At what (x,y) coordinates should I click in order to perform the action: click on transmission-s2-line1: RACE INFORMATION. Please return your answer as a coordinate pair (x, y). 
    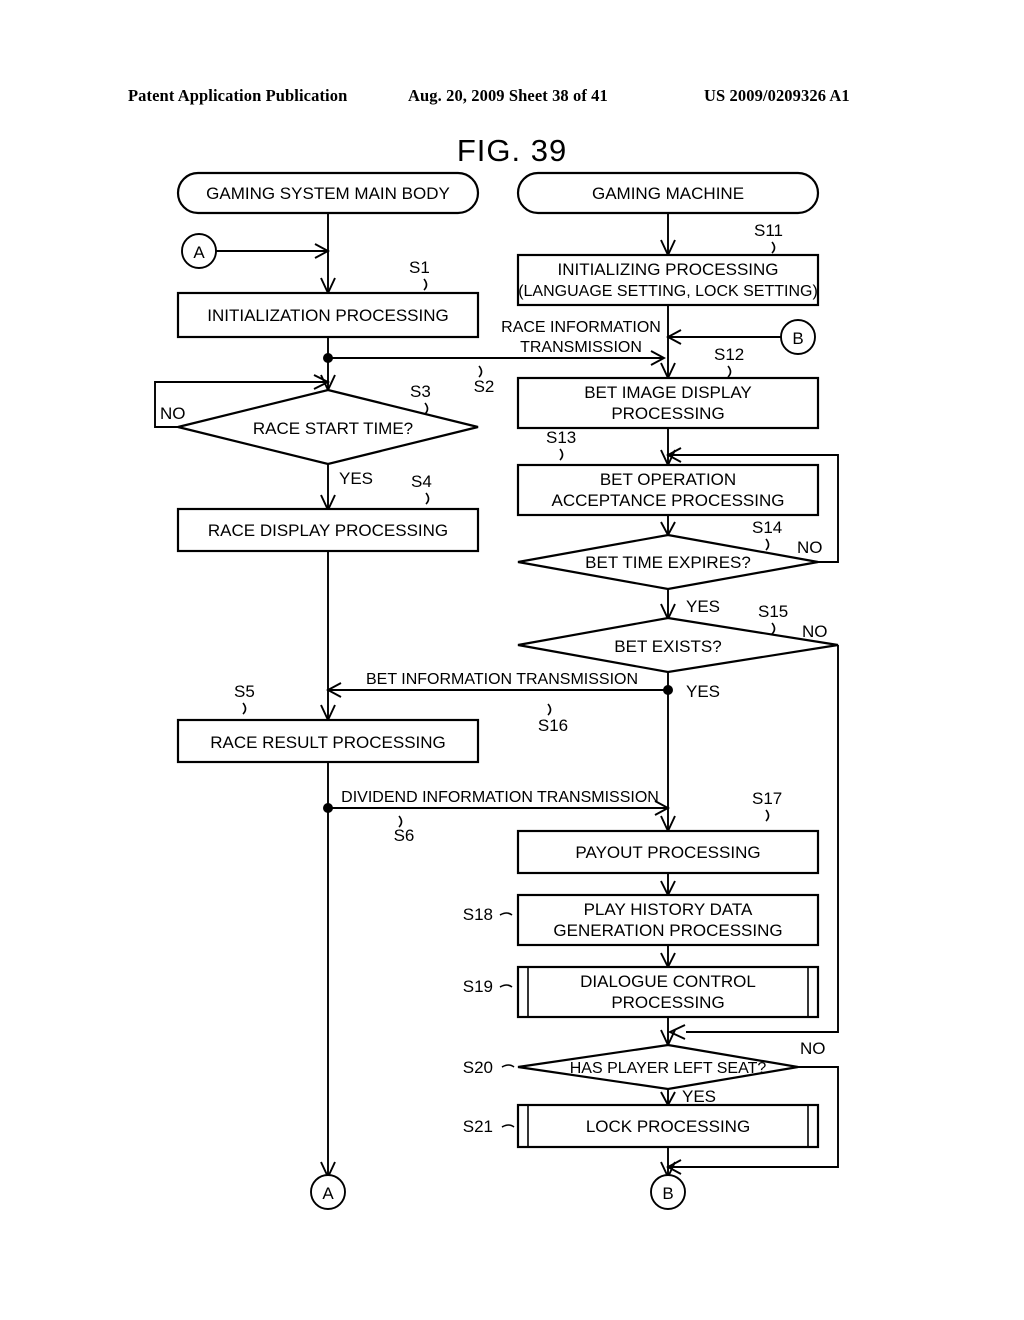
    Looking at the image, I should click on (581, 327).